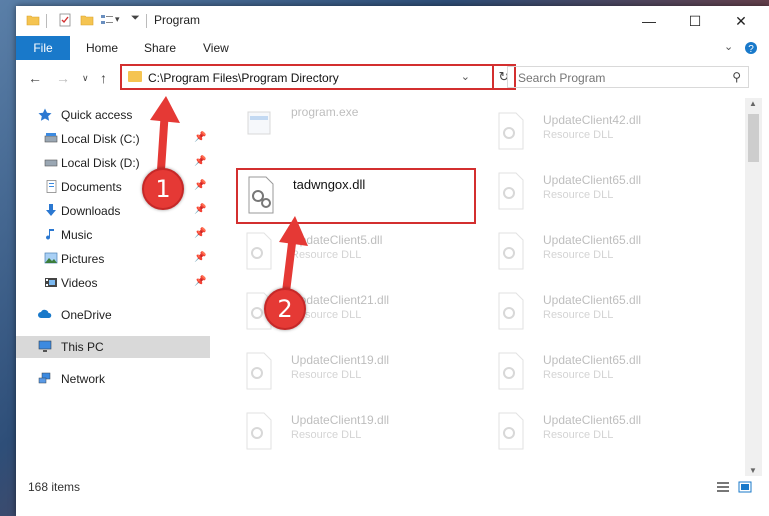 This screenshot has width=769, height=516. What do you see at coordinates (163, 189) in the screenshot?
I see `step-1-badge: 1` at bounding box center [163, 189].